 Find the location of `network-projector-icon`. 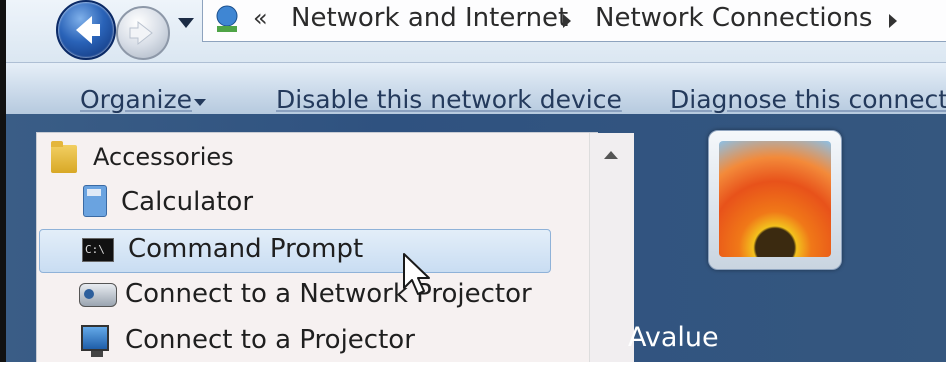

network-projector-icon is located at coordinates (98, 295).